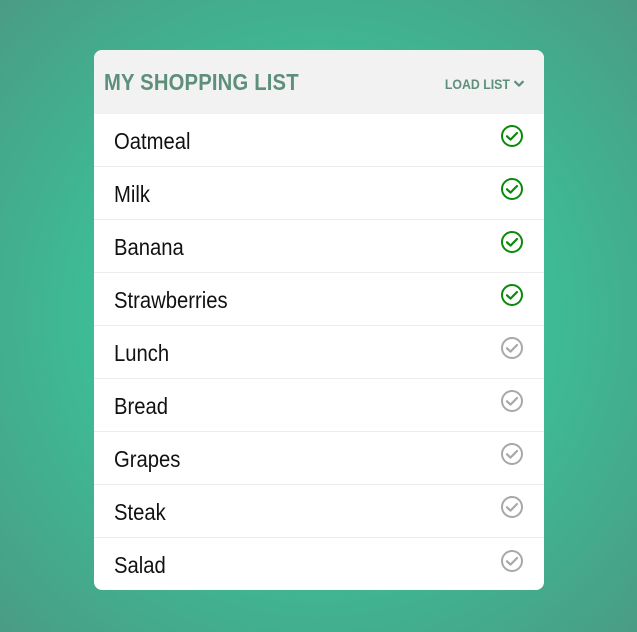 The height and width of the screenshot is (632, 637). I want to click on list-item-label: Grapes, so click(147, 458).